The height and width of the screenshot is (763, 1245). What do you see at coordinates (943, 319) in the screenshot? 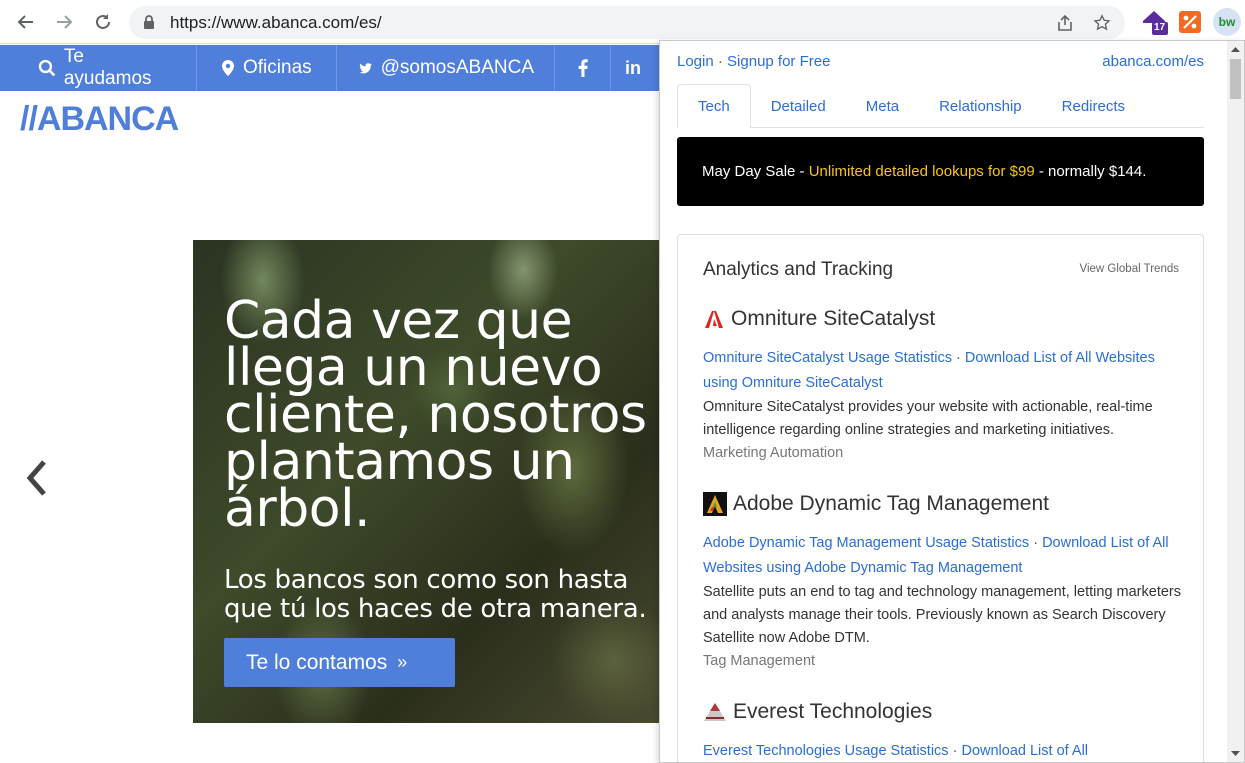
I see `tech-name: Omniture SiteCatalyst` at bounding box center [943, 319].